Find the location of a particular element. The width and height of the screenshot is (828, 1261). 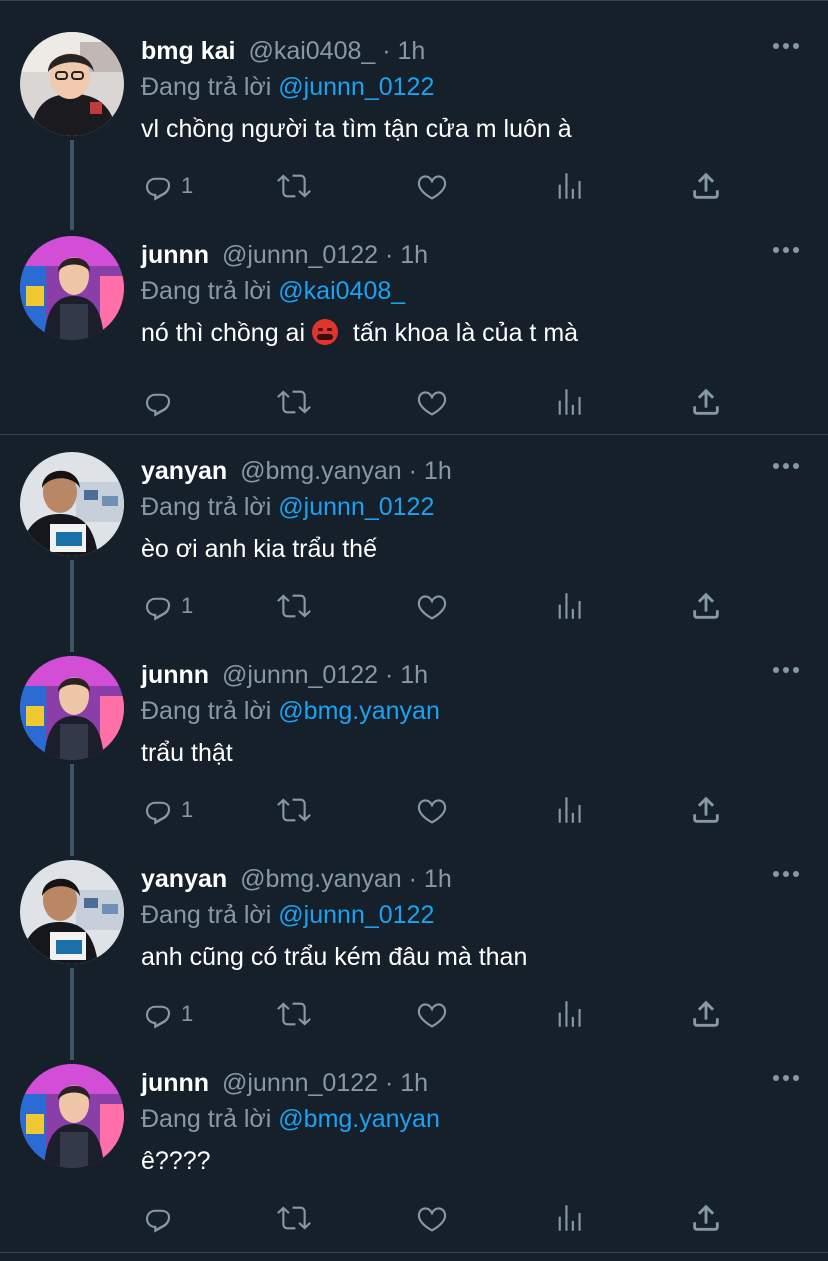

action-bar: 1 is located at coordinates (441, 606).